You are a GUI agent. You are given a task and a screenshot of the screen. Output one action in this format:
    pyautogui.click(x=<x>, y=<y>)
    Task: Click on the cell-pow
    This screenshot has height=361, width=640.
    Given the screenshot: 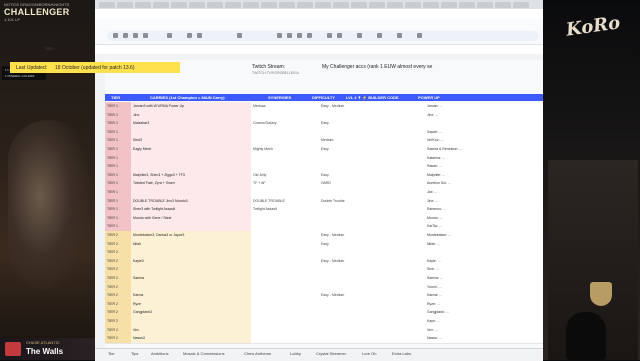 What is the action you would take?
    pyautogui.click(x=484, y=252)
    